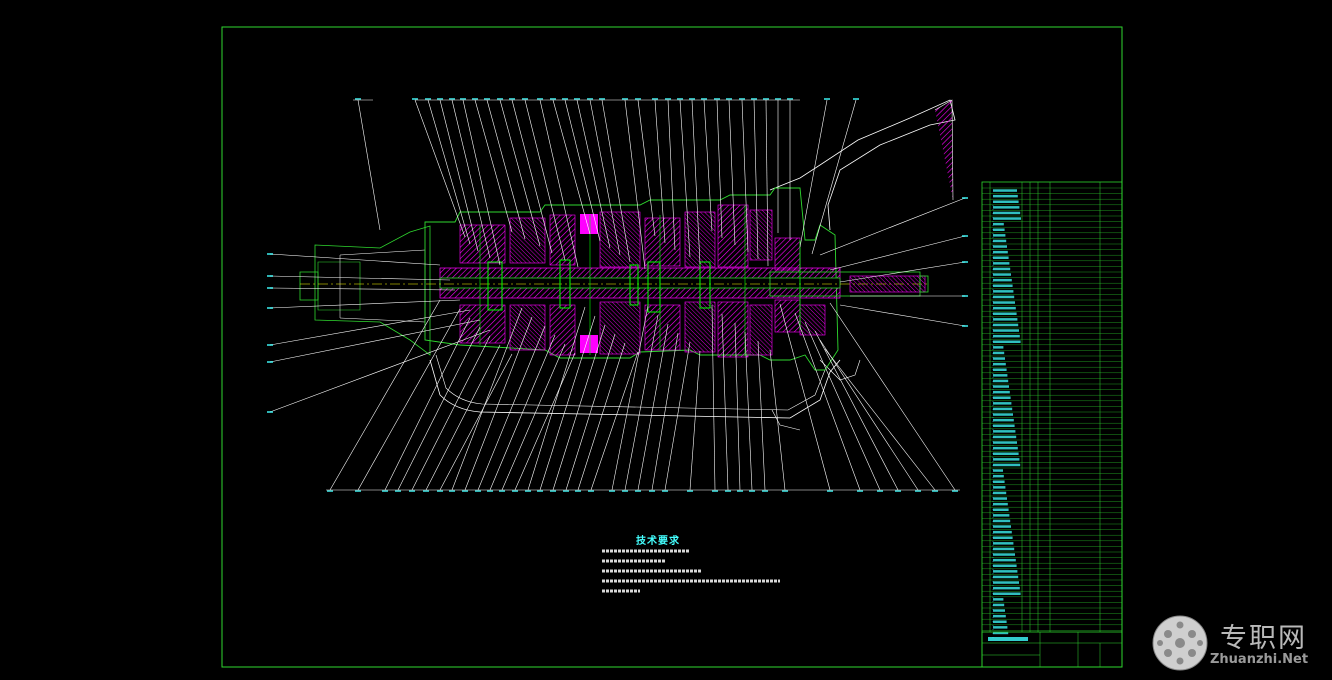 This screenshot has width=1332, height=680. I want to click on watermark: 专职网 Zhuanzhi.Net, so click(1240, 643).